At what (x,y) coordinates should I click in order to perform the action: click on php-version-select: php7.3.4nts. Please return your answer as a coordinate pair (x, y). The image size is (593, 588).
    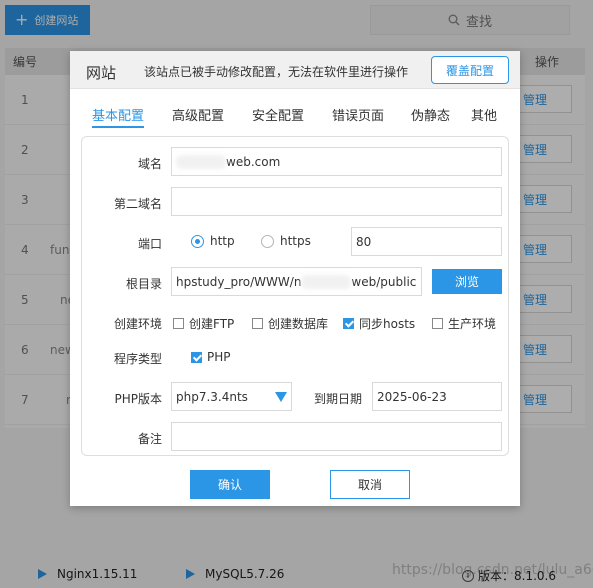
    Looking at the image, I should click on (231, 396).